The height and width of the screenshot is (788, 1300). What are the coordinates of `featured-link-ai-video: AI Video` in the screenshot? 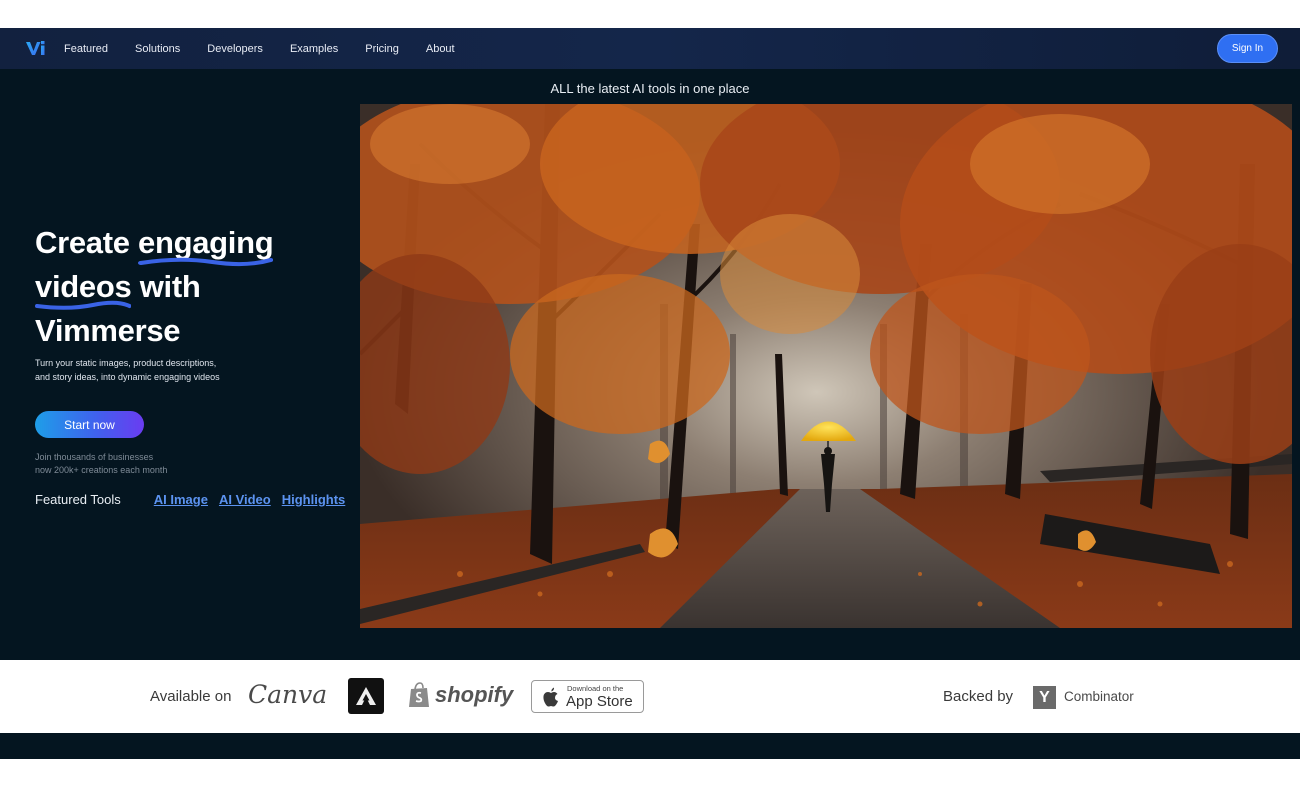 It's located at (245, 499).